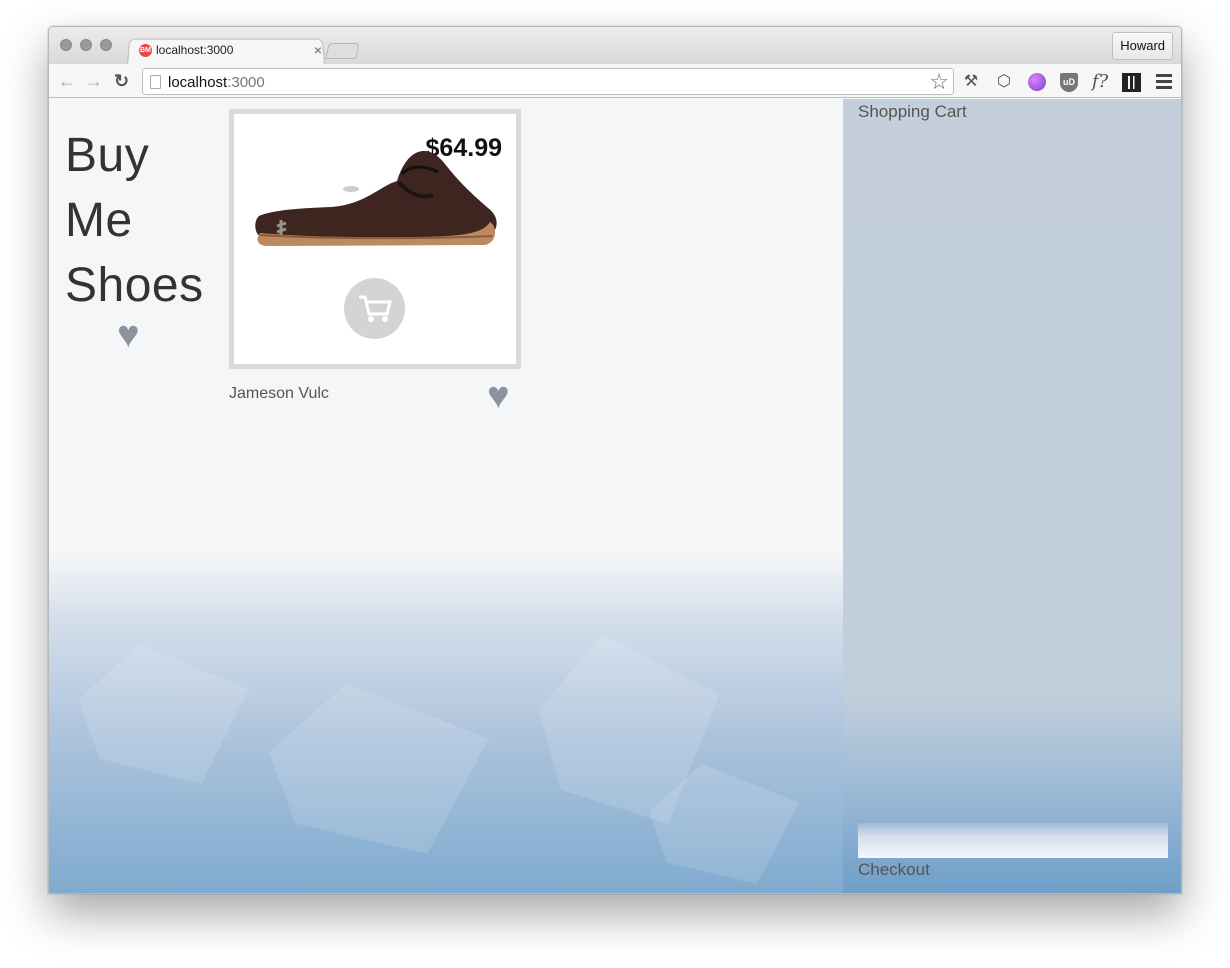  I want to click on brand-line-shoes: Shoes, so click(134, 285).